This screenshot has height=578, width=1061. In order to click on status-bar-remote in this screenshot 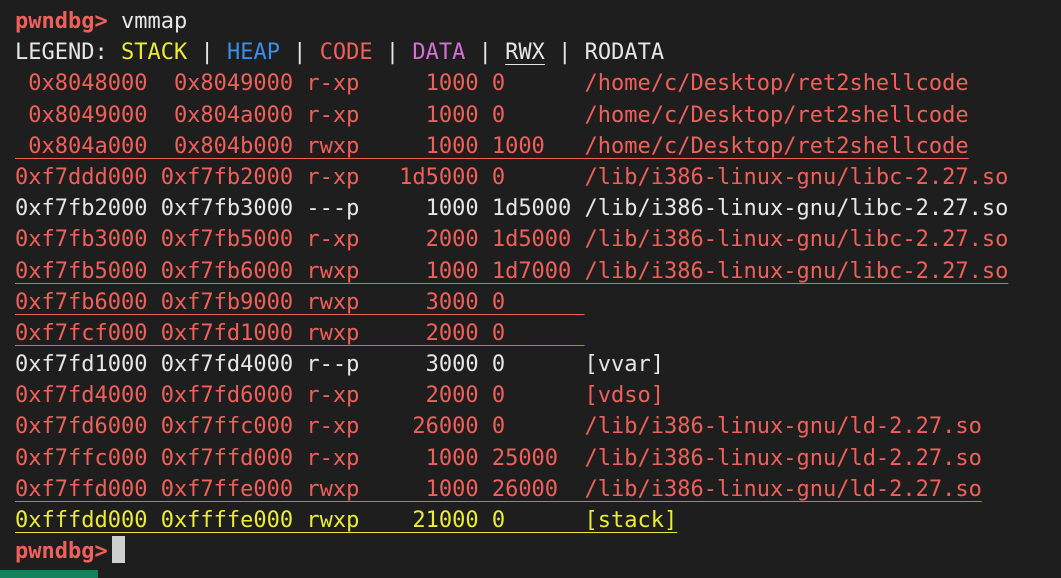, I will do `click(49, 574)`.